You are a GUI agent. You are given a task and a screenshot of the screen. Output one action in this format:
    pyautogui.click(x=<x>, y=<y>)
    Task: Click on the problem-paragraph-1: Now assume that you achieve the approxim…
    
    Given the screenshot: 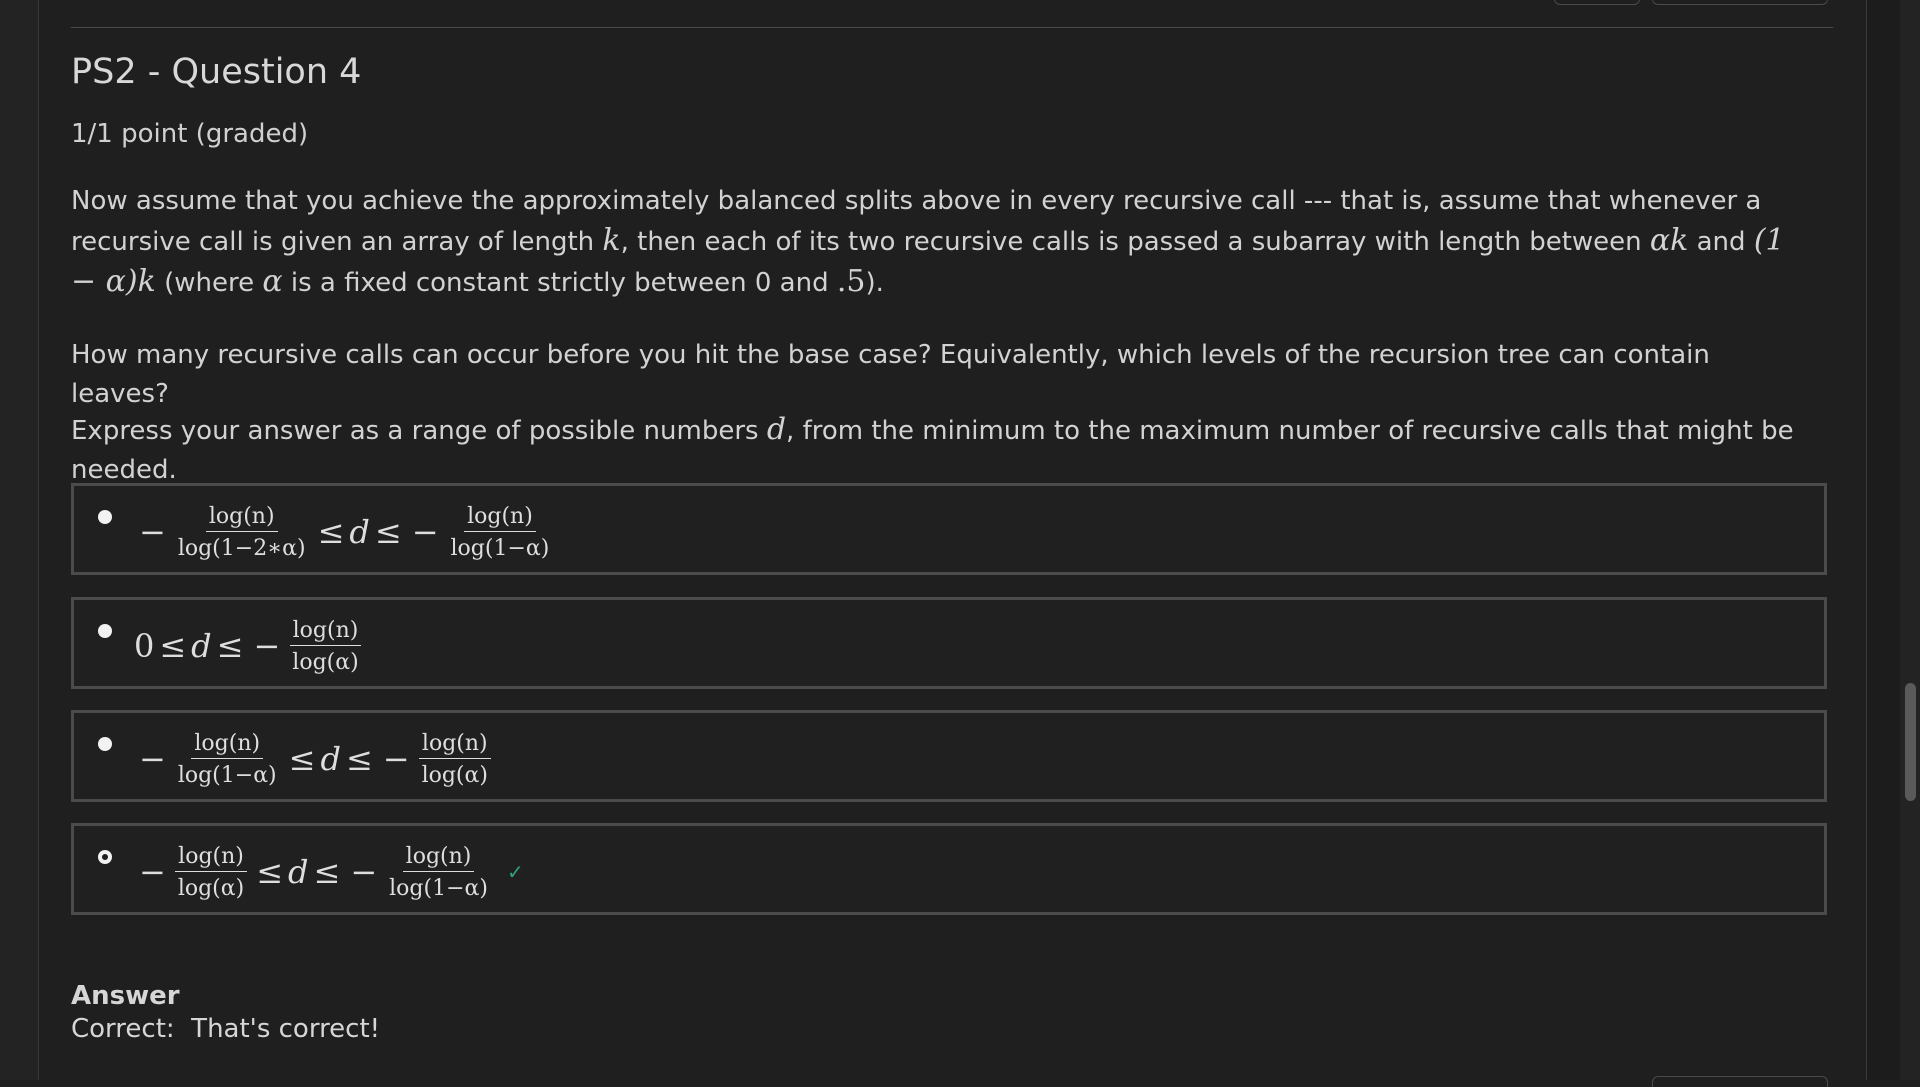 What is the action you would take?
    pyautogui.click(x=941, y=242)
    